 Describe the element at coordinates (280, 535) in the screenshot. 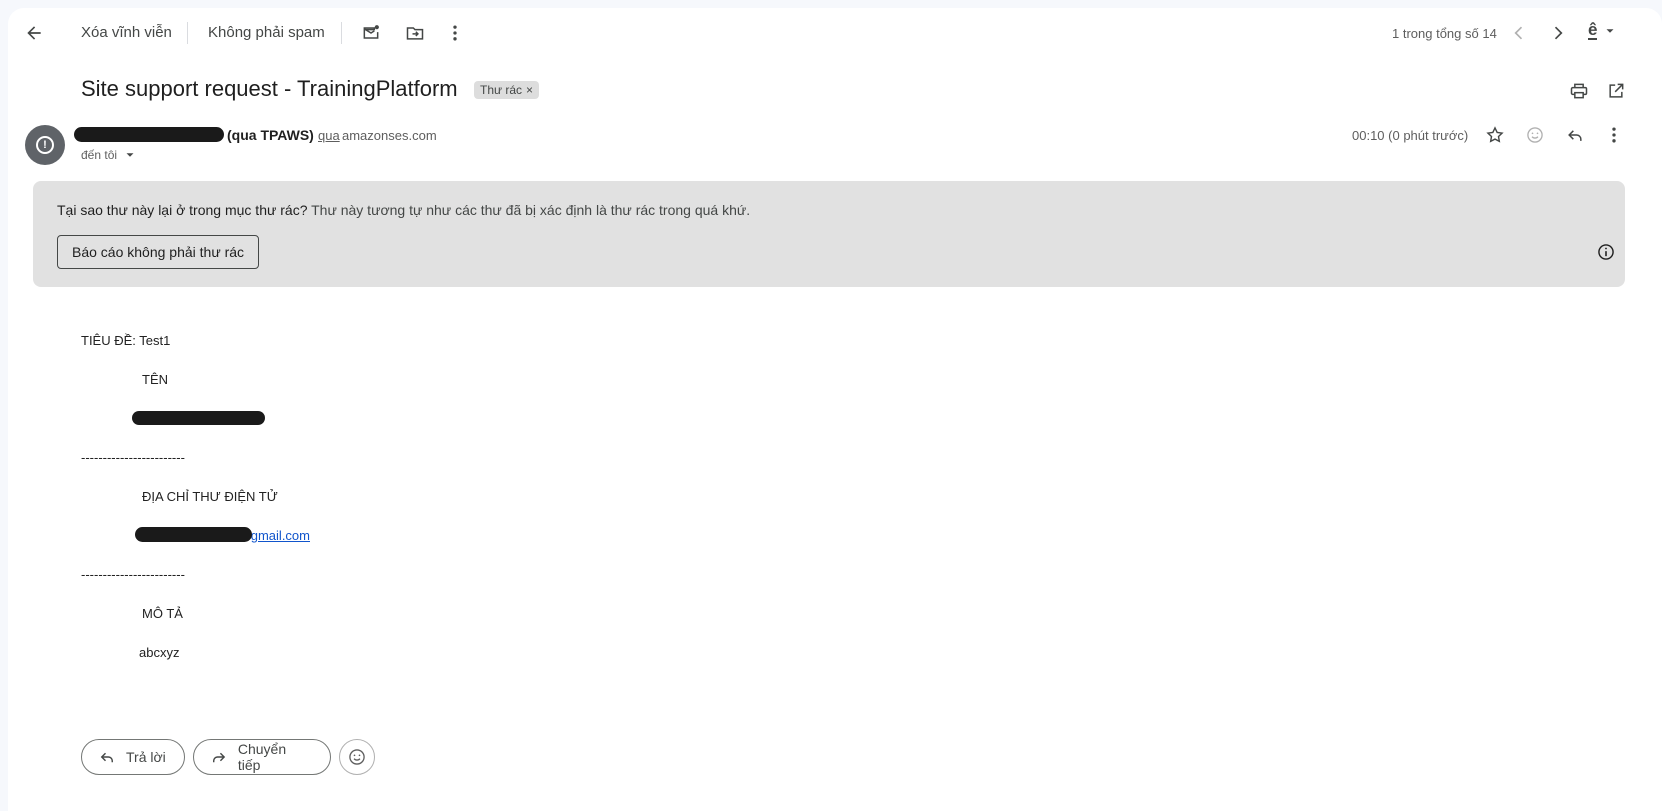

I see `body-email-link: gmail.com` at that location.